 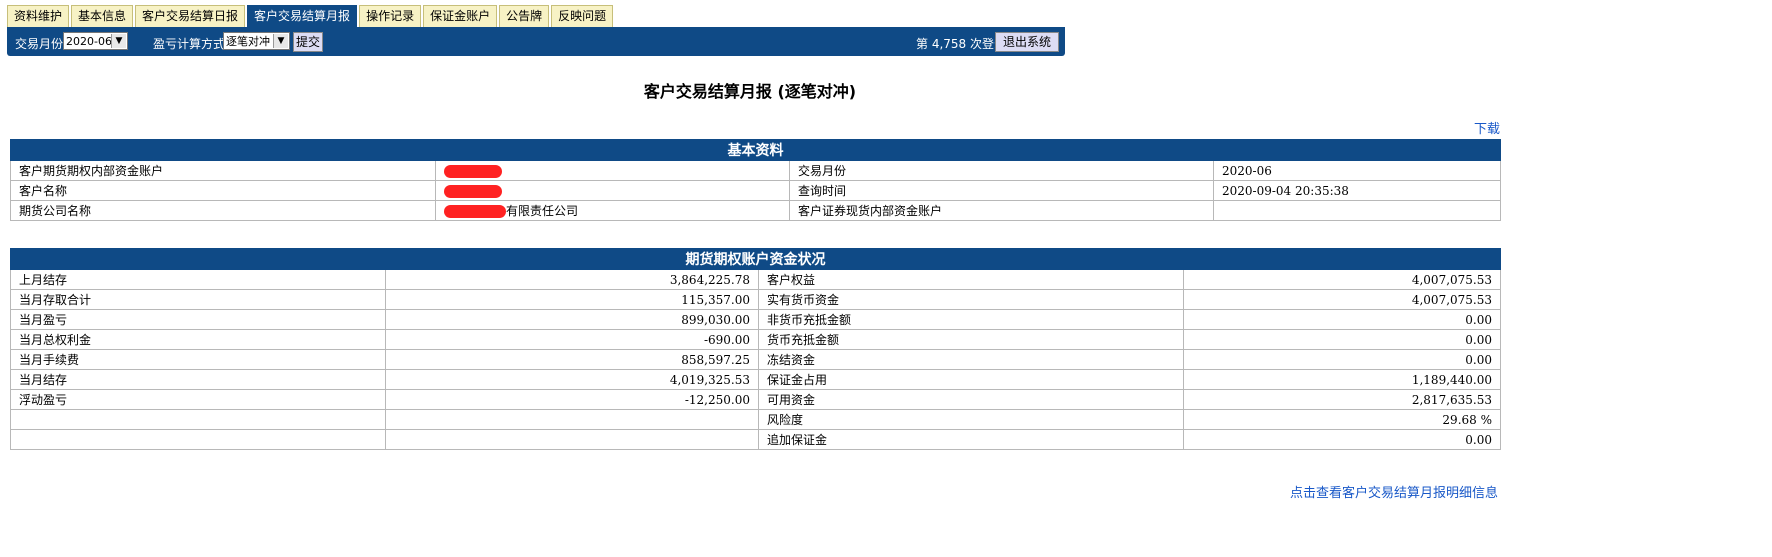 What do you see at coordinates (39, 44) in the screenshot?
I see `month-label: 交易月份` at bounding box center [39, 44].